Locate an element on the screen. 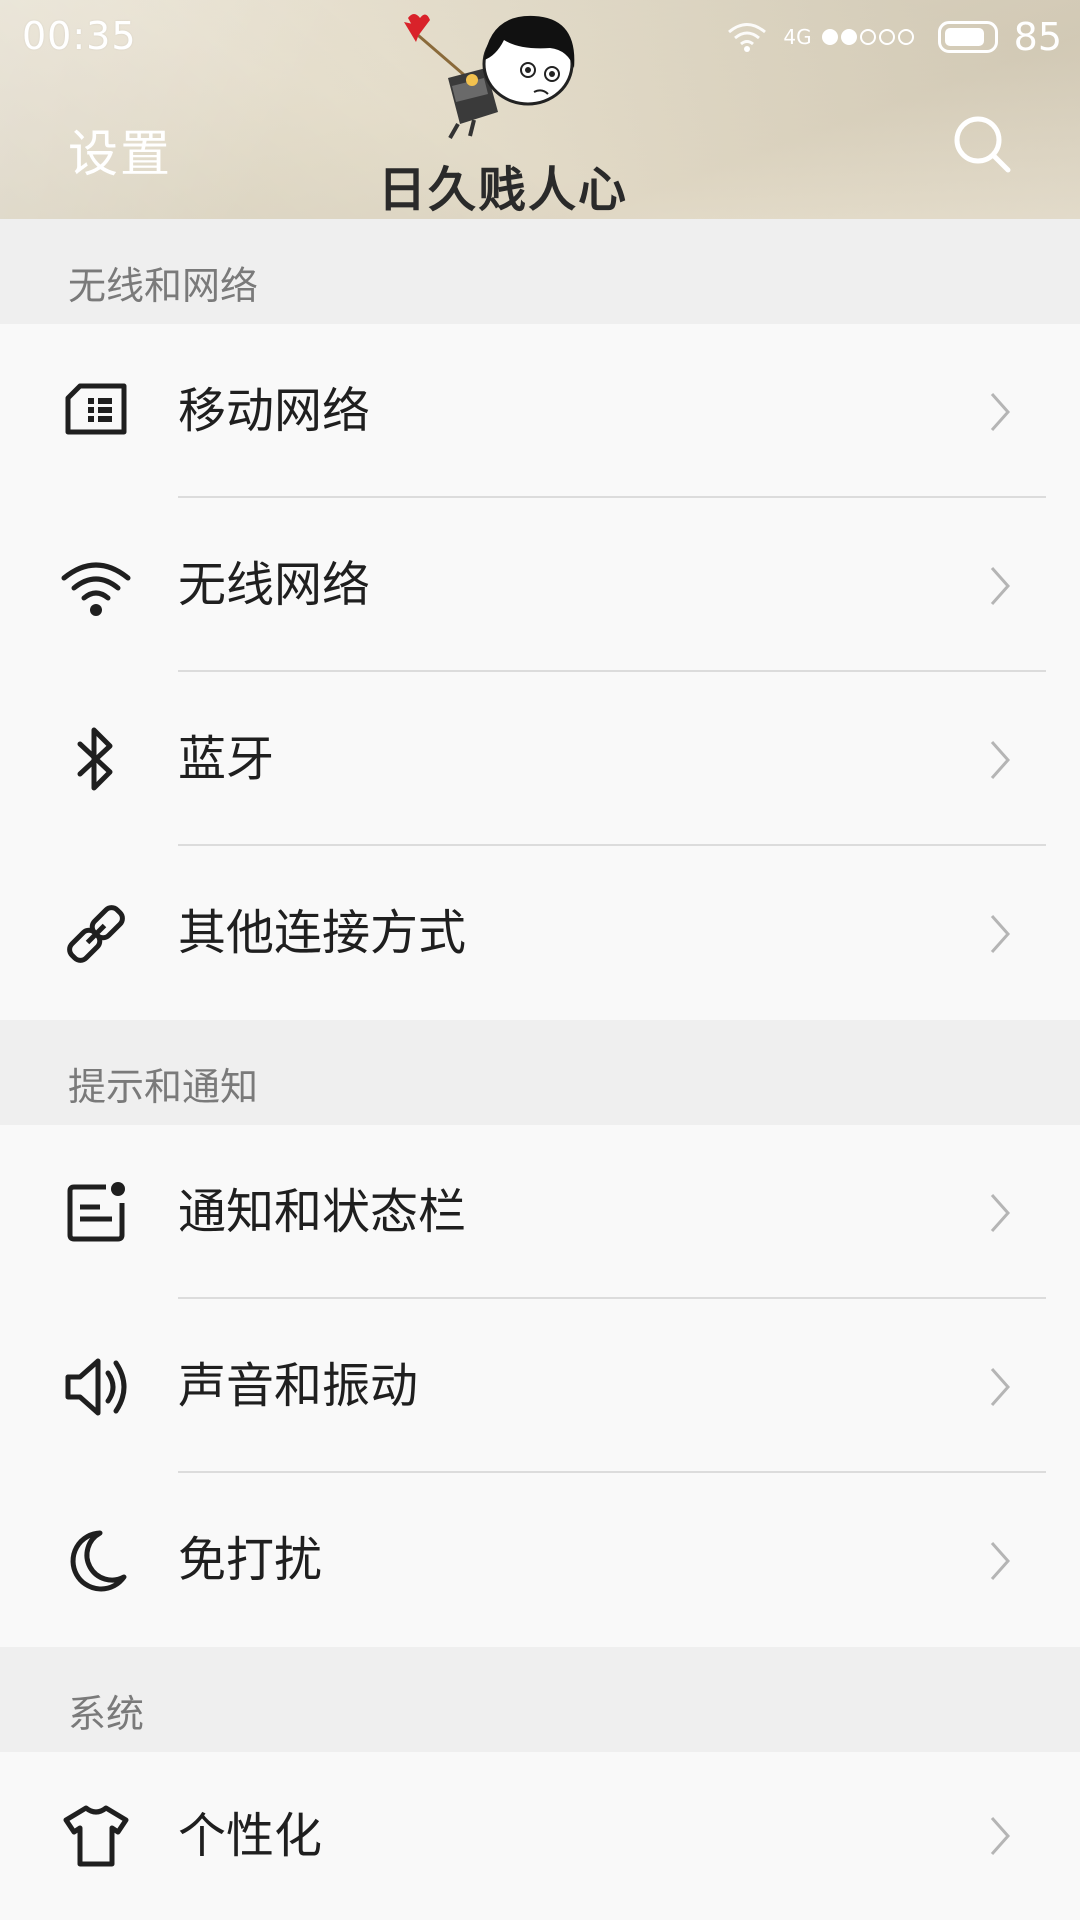 This screenshot has height=1920, width=1080. settings-item-label: 声音和振动 is located at coordinates (298, 1386).